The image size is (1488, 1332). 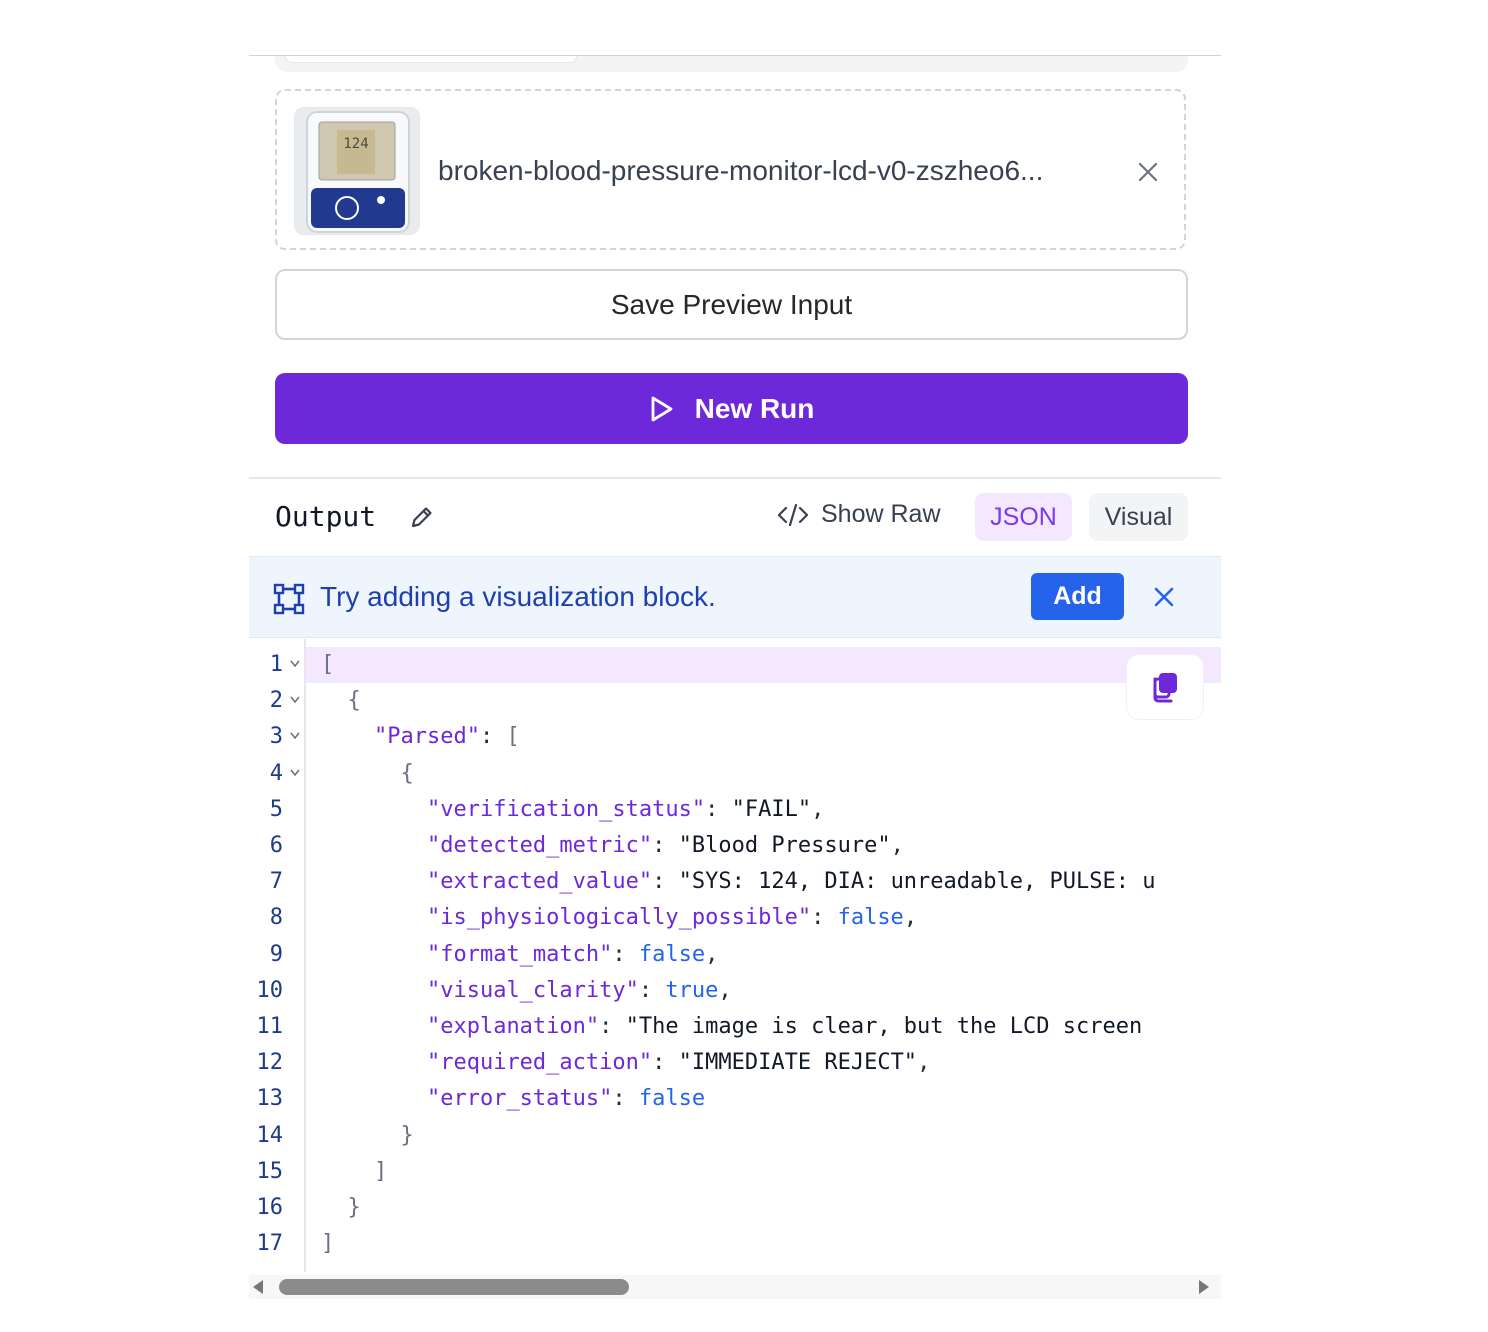 I want to click on new-run-button: New Run, so click(x=731, y=408).